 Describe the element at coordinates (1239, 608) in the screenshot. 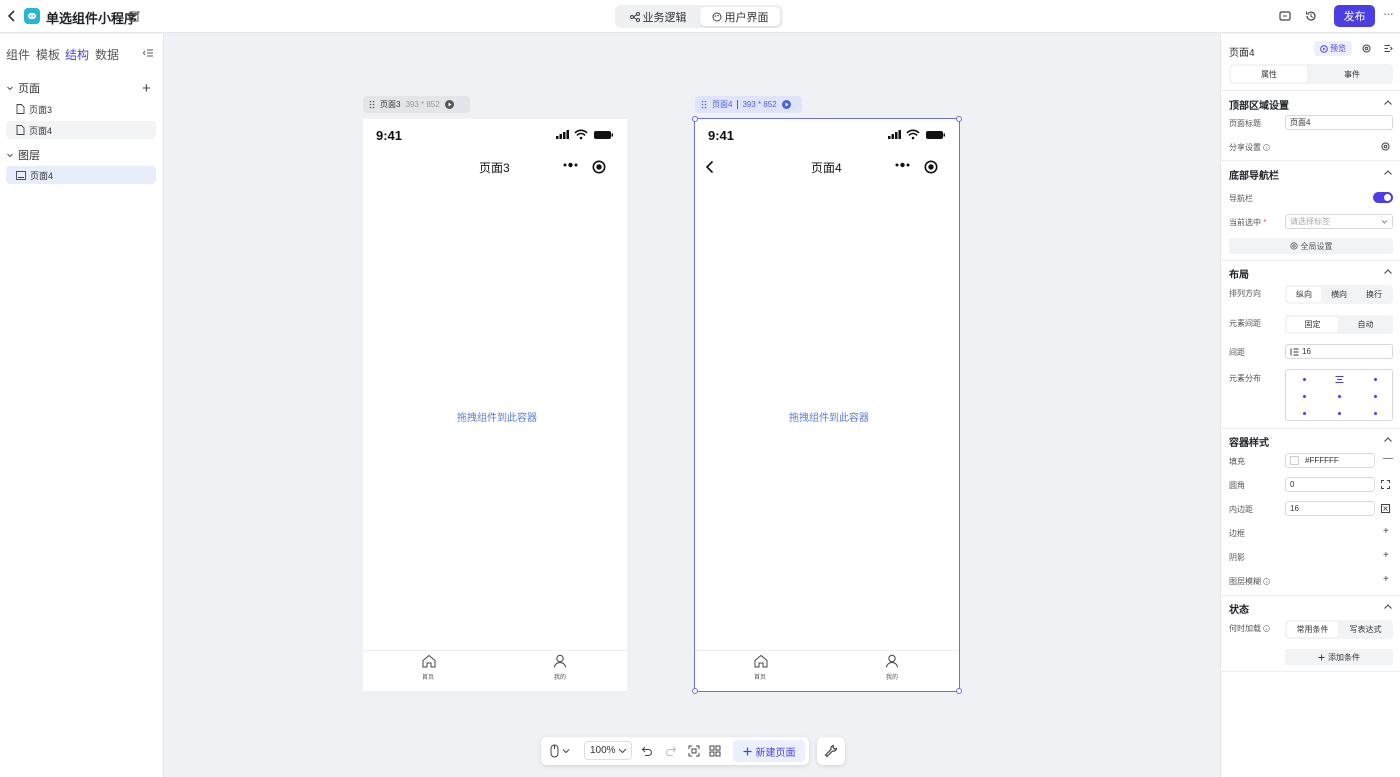

I see `section-state-heading: 状态` at that location.